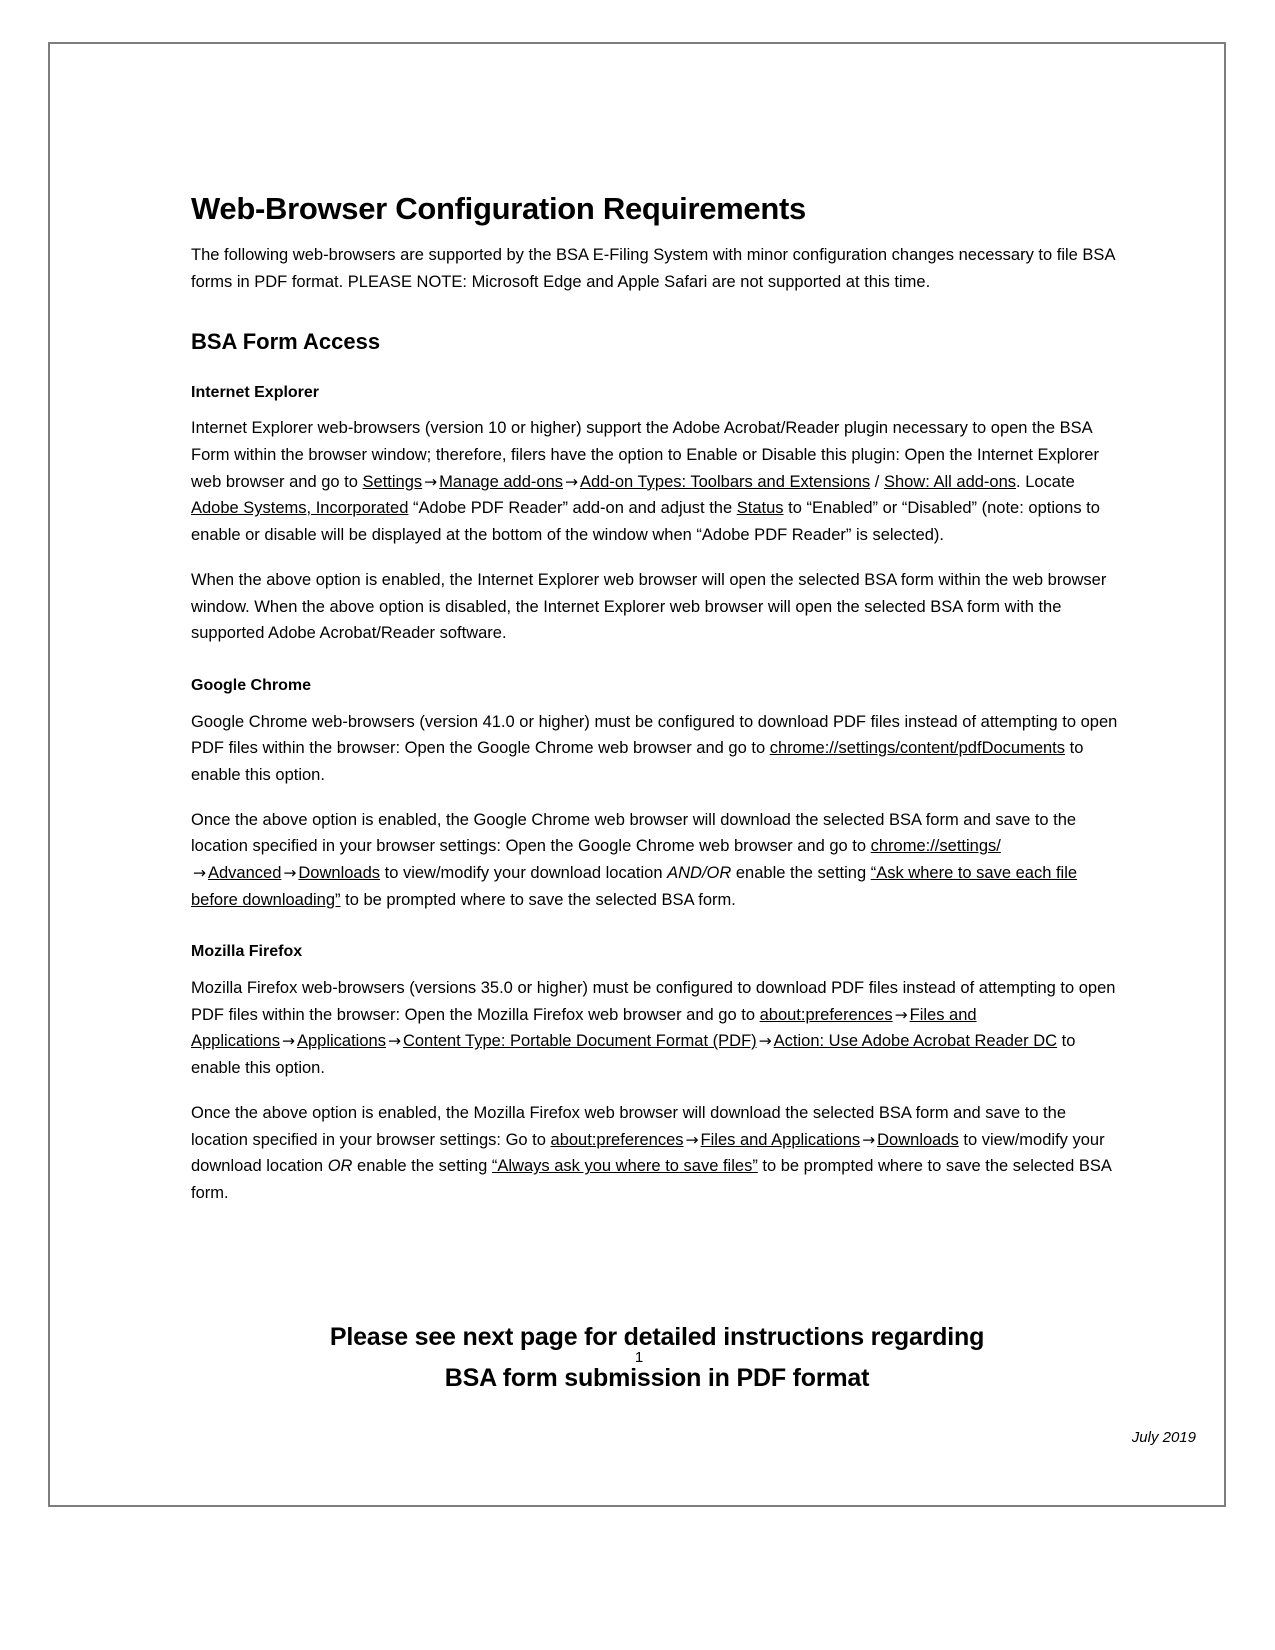  Describe the element at coordinates (524, 873) in the screenshot. I see `chrome-text-4: to view/modify your download location` at that location.